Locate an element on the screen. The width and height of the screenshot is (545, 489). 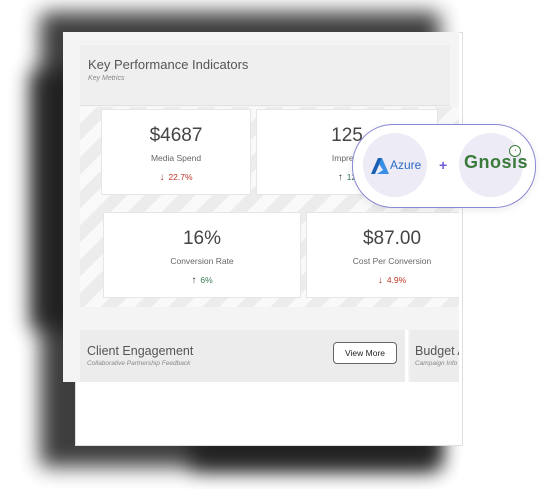
kpi-change-value: 22.7% is located at coordinates (180, 177).